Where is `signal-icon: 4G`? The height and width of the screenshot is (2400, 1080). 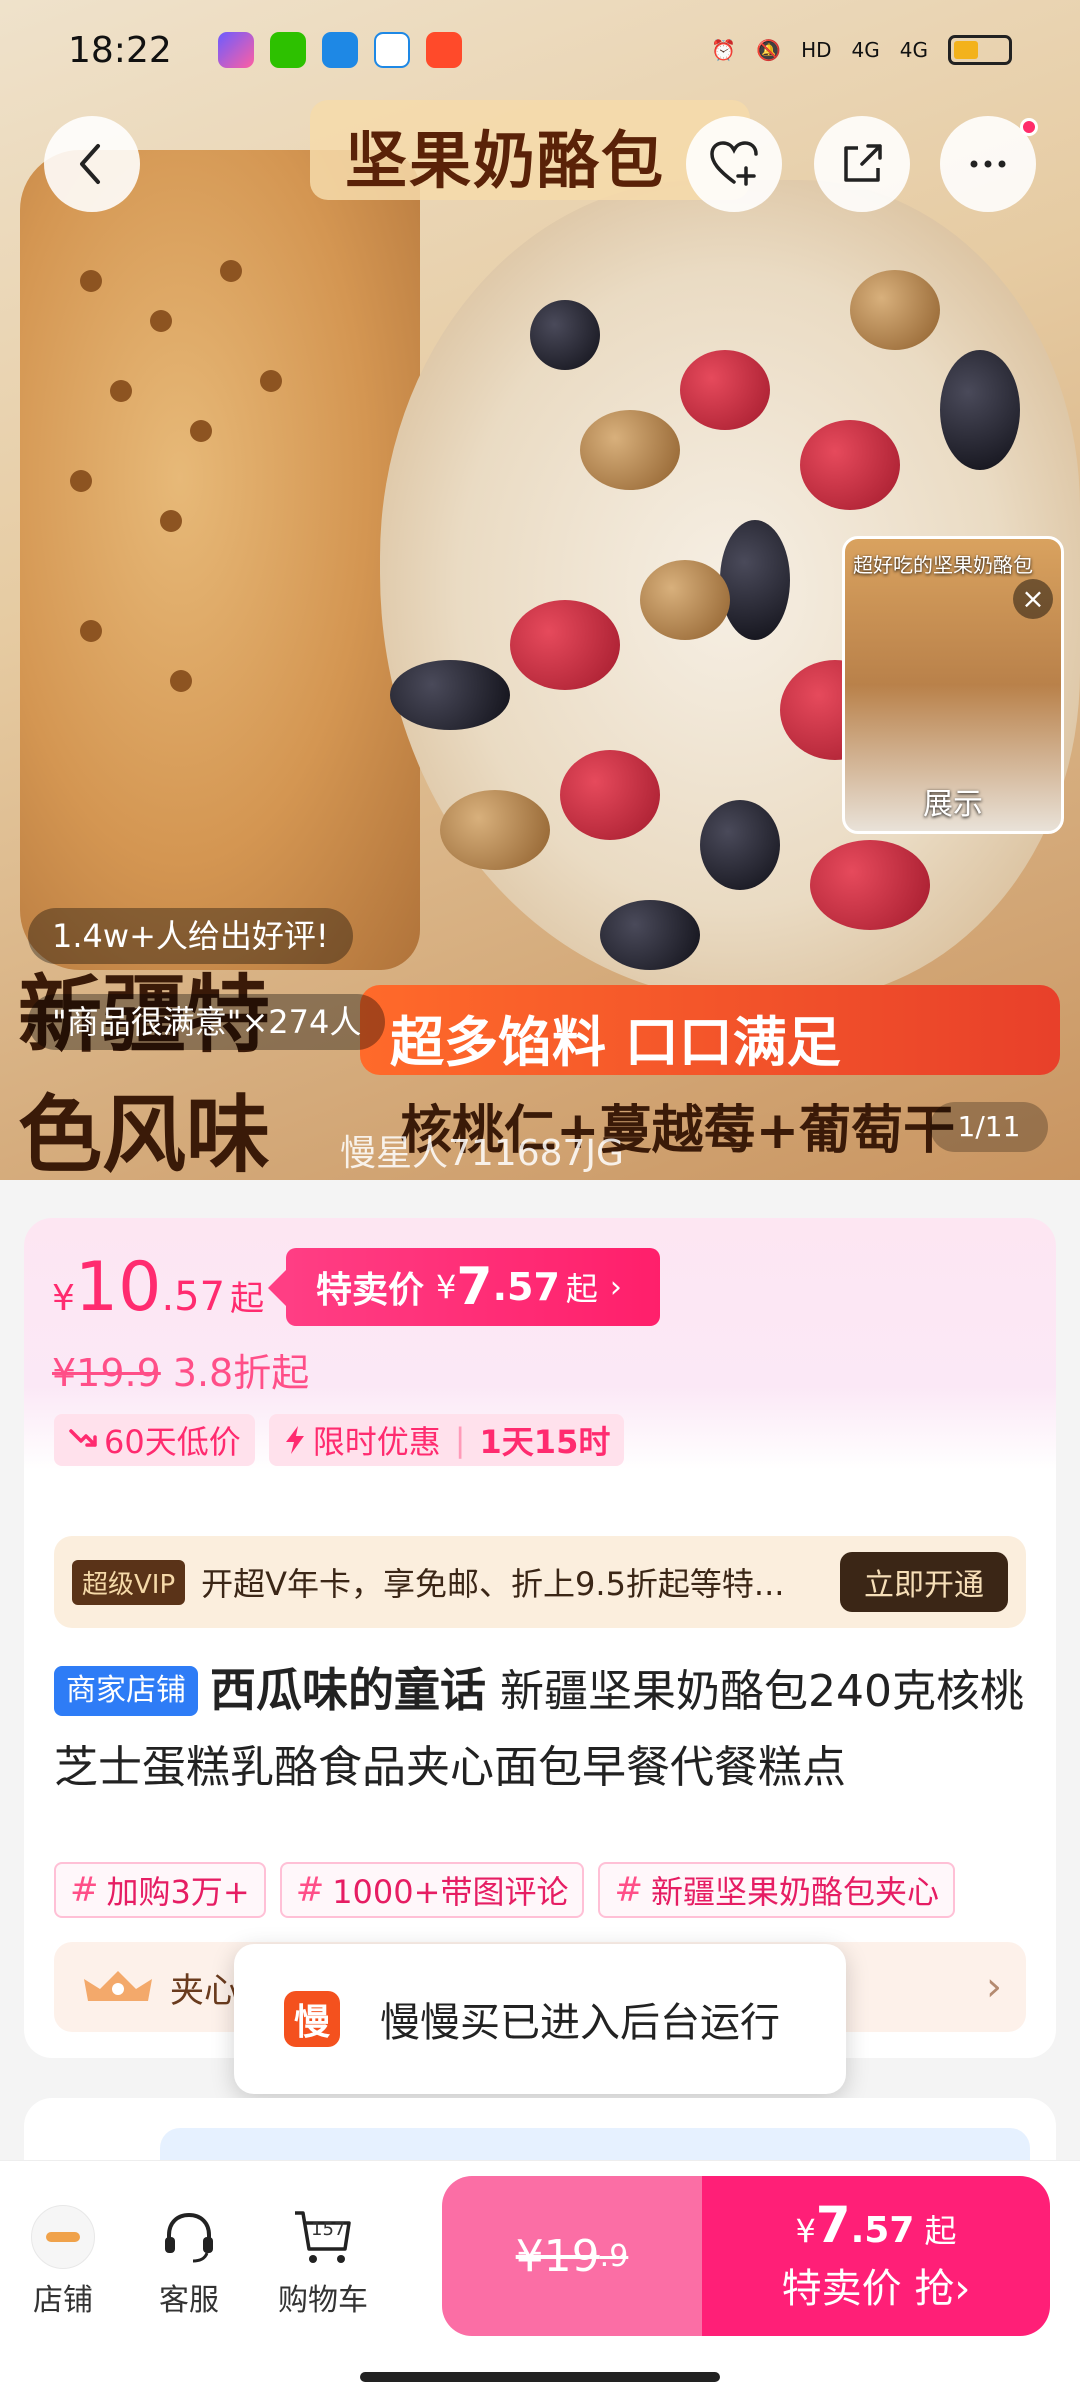 signal-icon: 4G is located at coordinates (865, 50).